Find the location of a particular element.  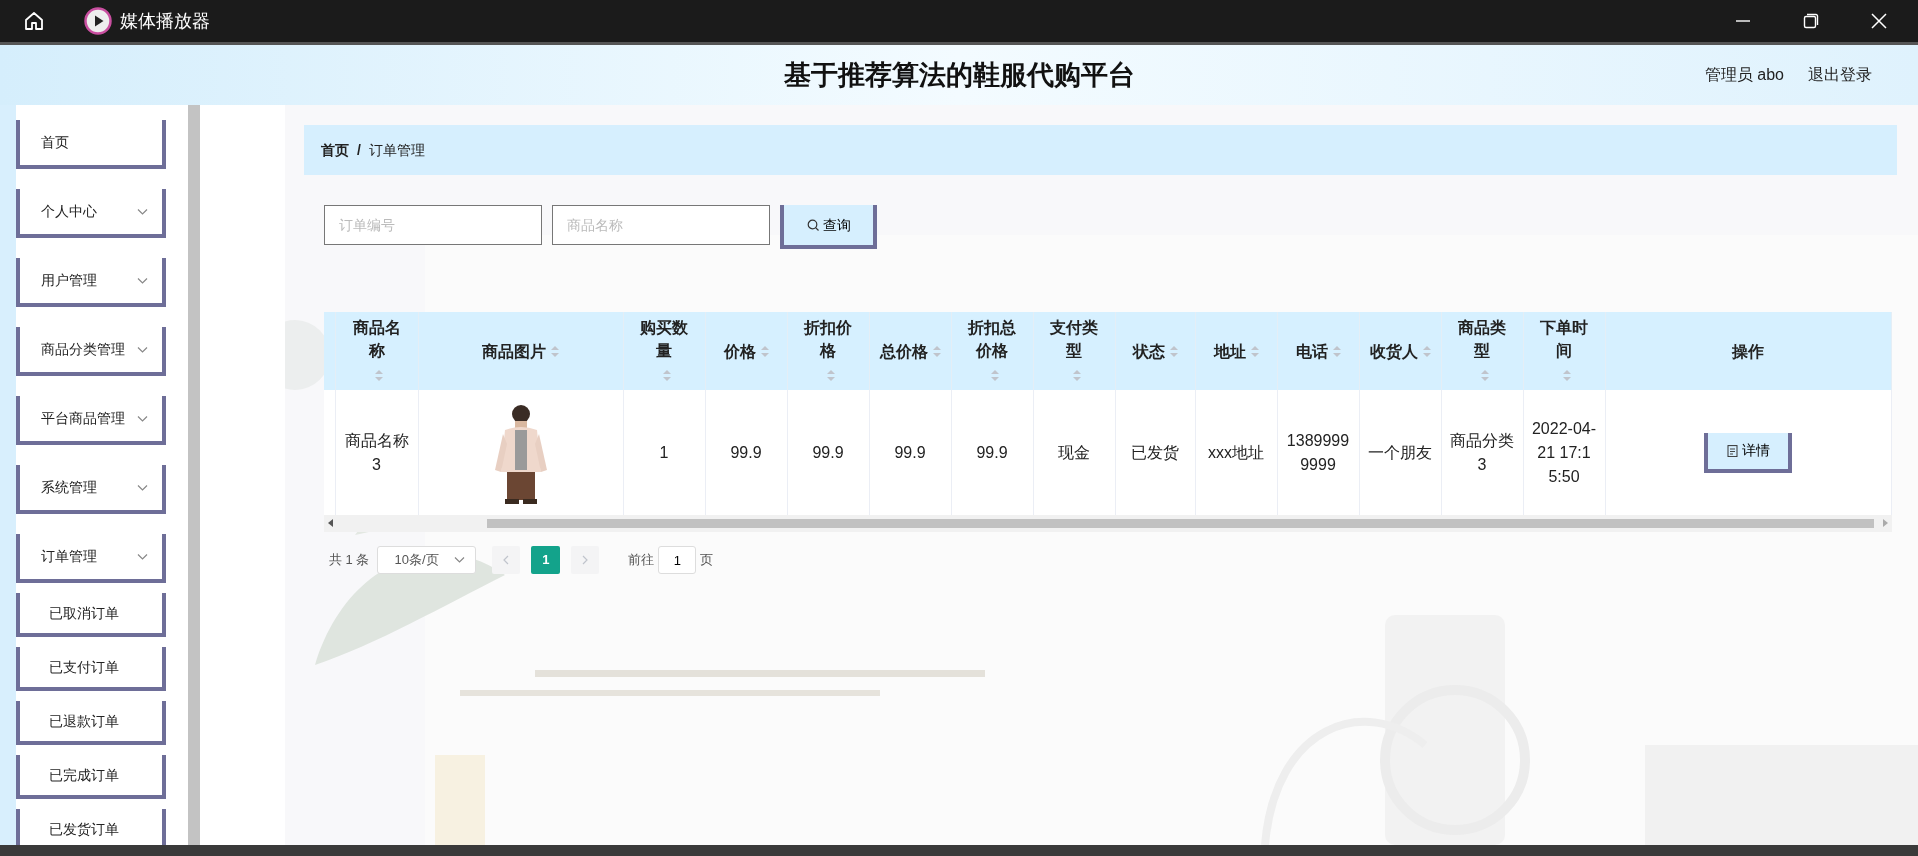

window-title: 媒体播放器 is located at coordinates (165, 21).